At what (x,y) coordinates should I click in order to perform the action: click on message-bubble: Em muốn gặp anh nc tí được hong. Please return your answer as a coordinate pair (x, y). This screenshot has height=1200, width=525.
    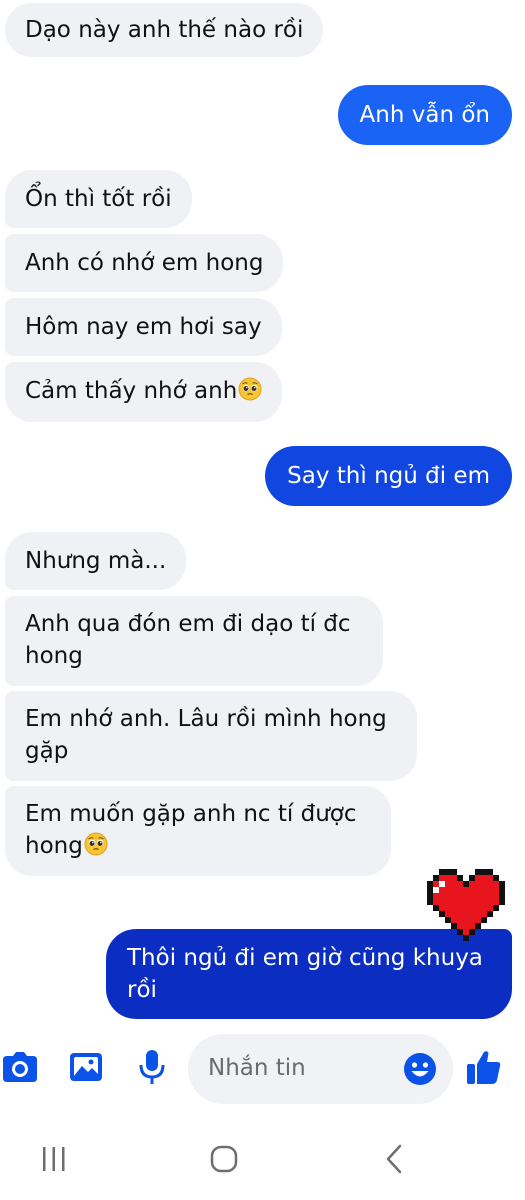
    Looking at the image, I should click on (198, 831).